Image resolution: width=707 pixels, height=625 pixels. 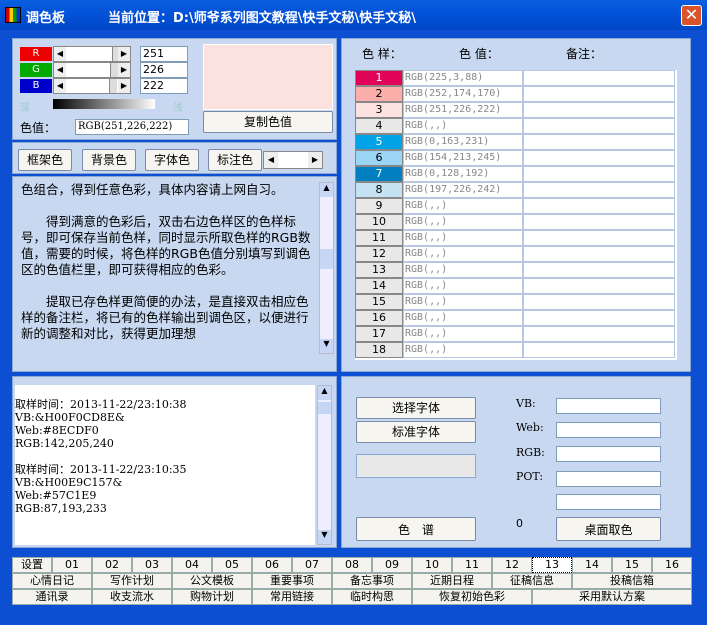 I want to click on swatch-number: 13, so click(x=379, y=270).